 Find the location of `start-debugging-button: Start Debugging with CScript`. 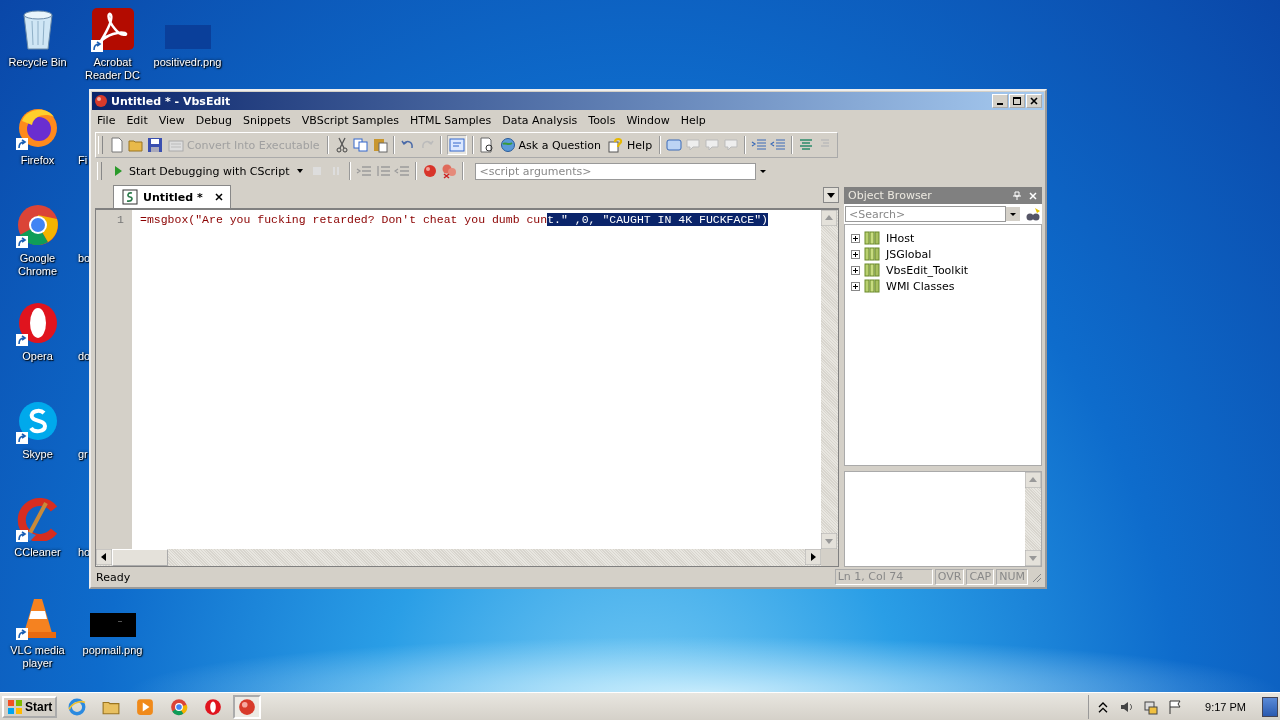

start-debugging-button: Start Debugging with CScript is located at coordinates (207, 171).